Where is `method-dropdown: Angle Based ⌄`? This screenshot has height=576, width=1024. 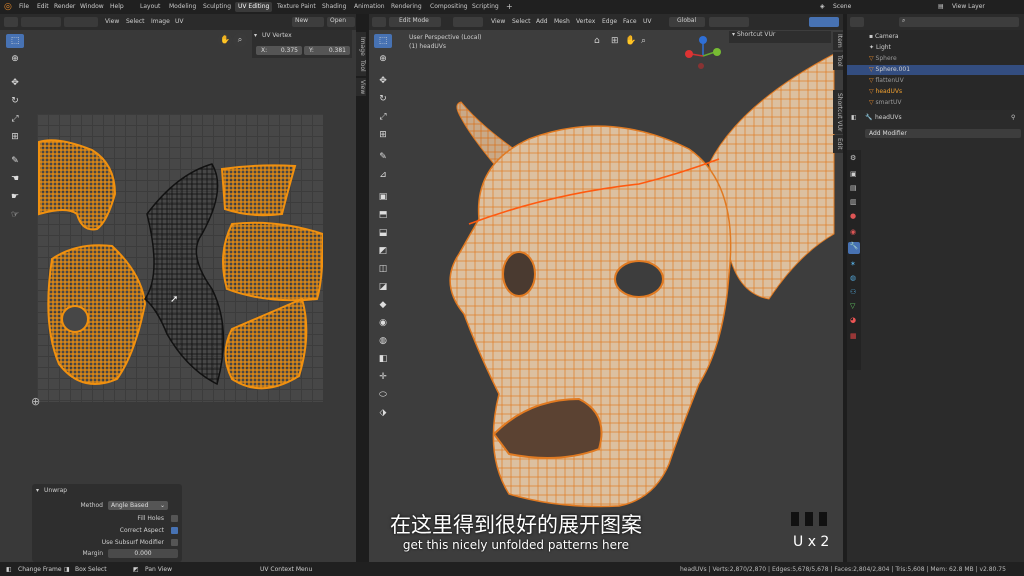
method-dropdown: Angle Based ⌄ is located at coordinates (138, 505).